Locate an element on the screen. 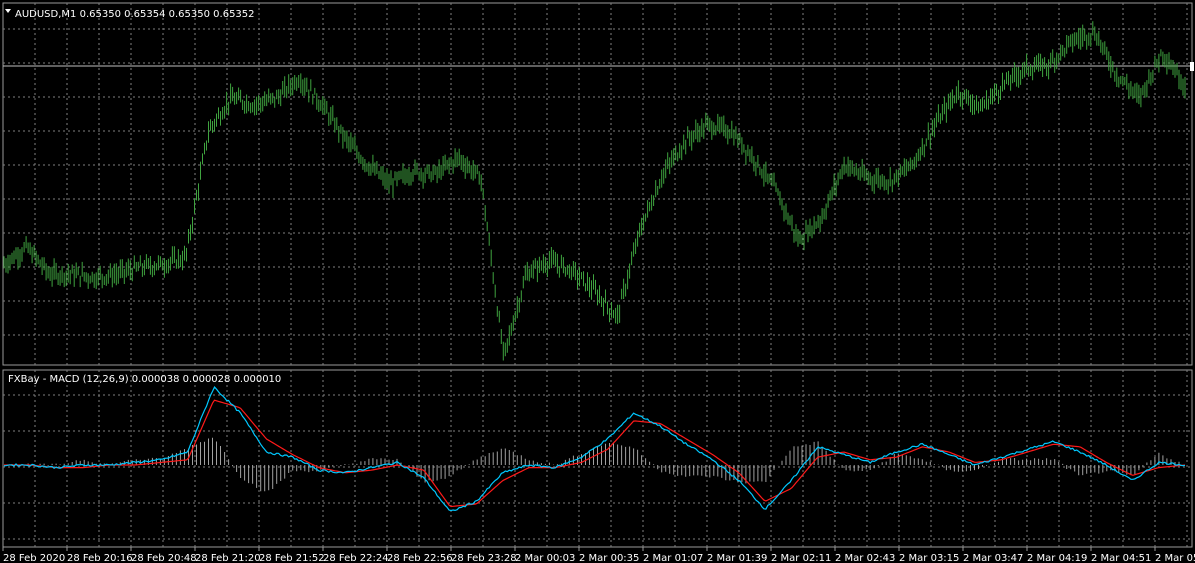 This screenshot has width=1195, height=563. time-label: 28 Feb 23:28 is located at coordinates (484, 558).